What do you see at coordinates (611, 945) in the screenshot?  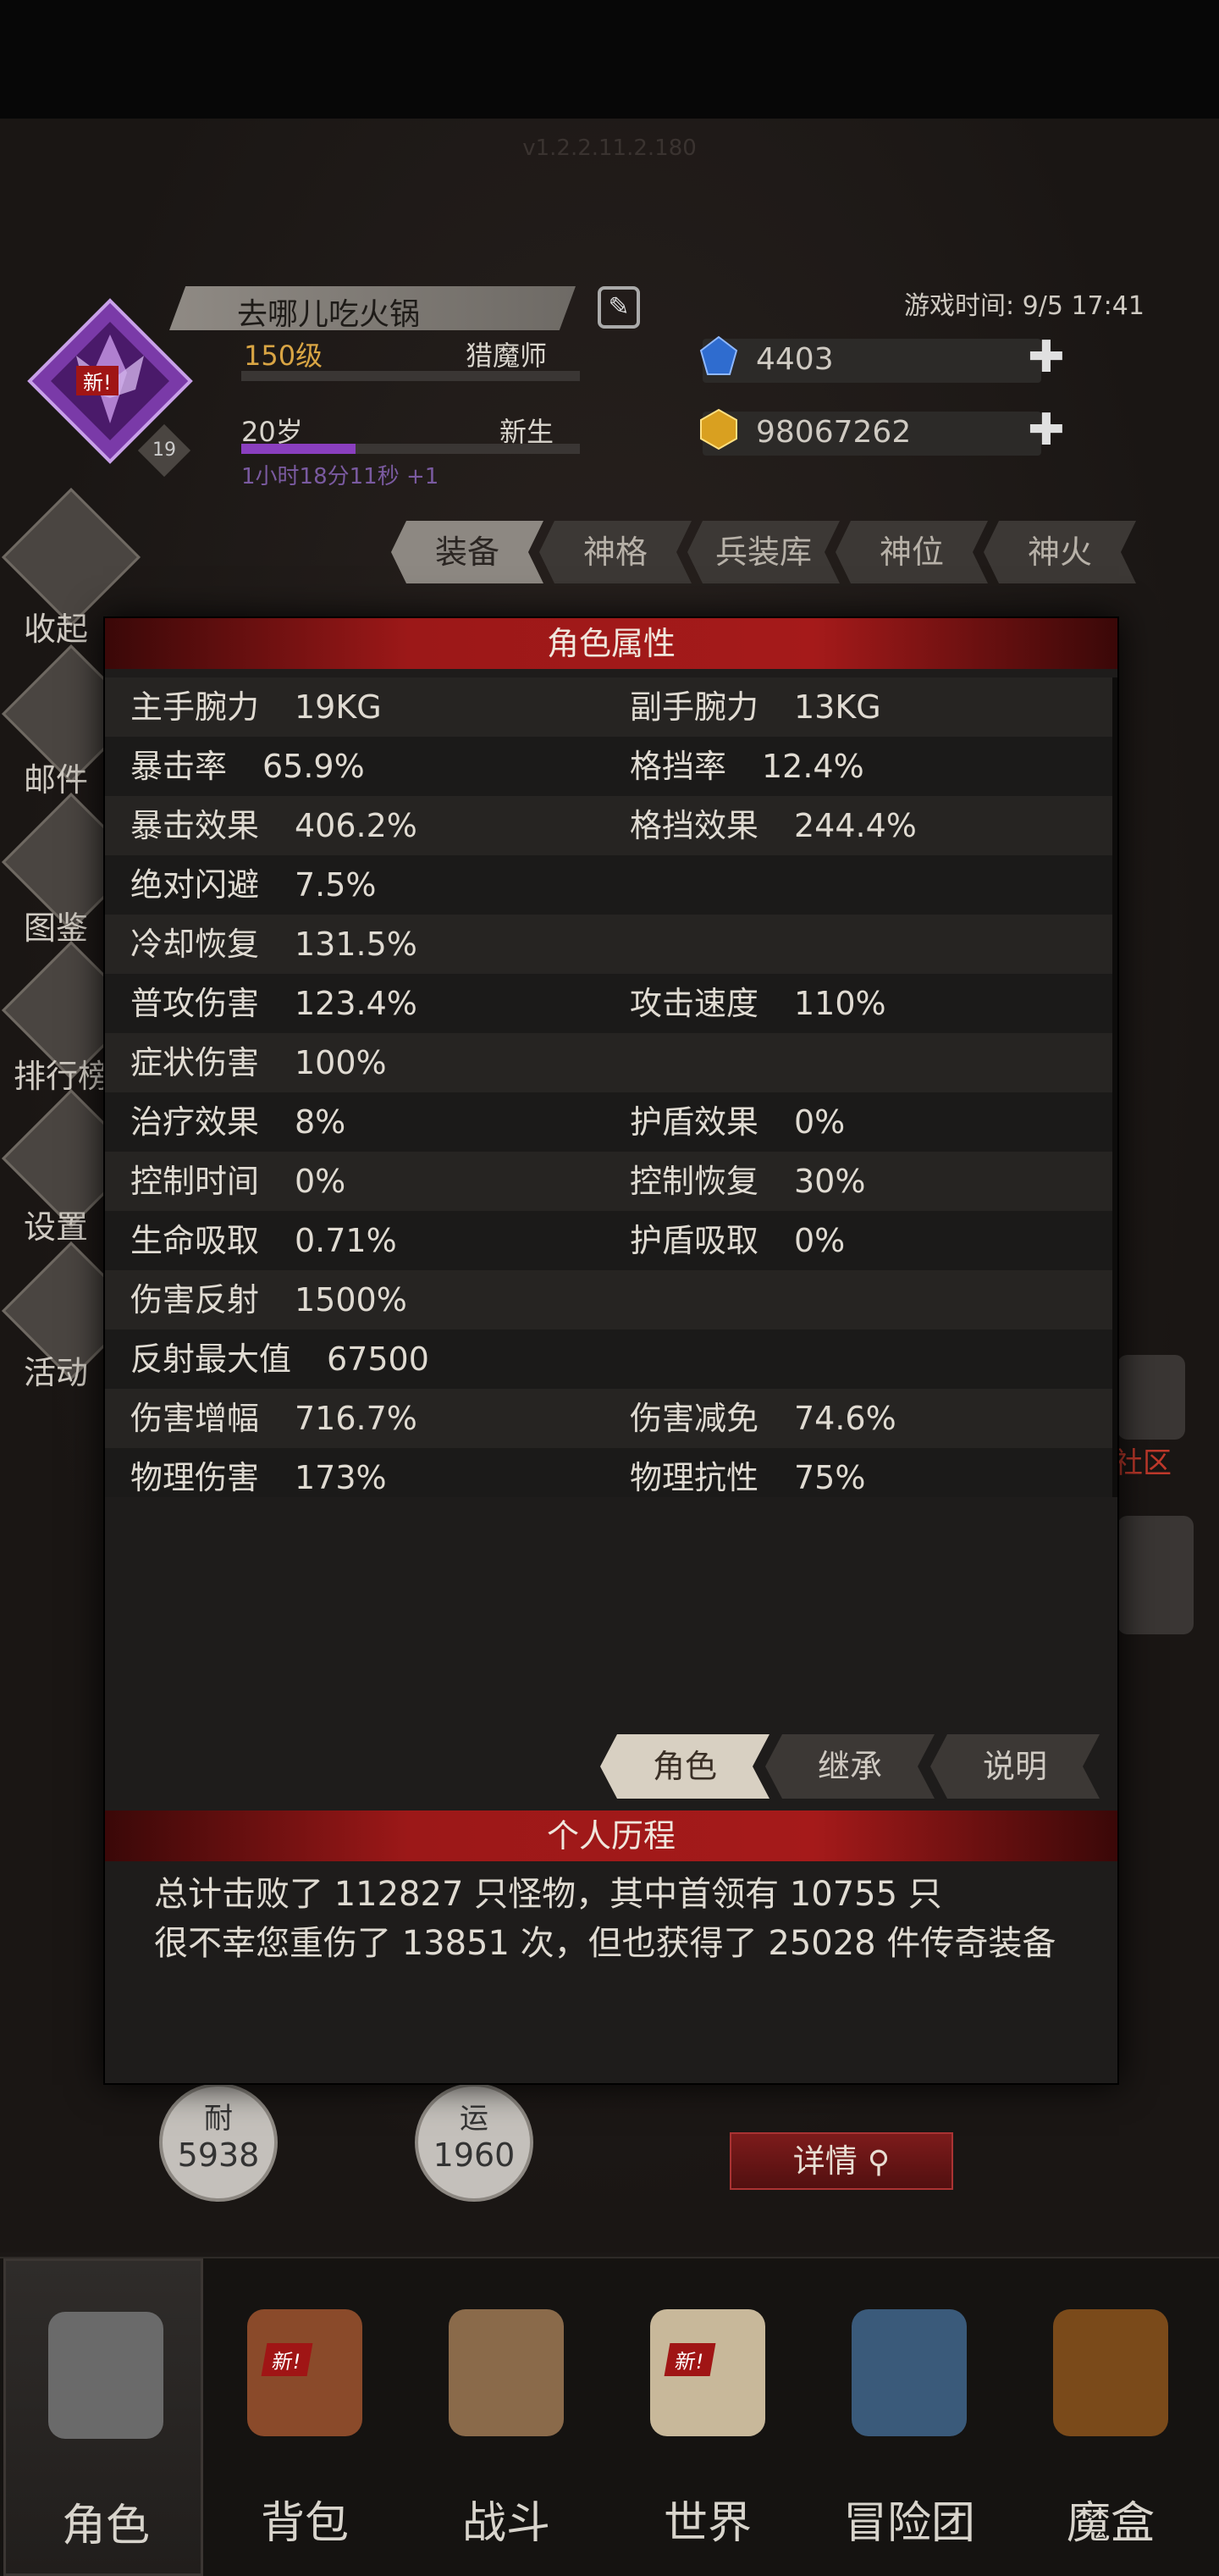 I see `attribute-row: 冷却恢复 131.5%` at bounding box center [611, 945].